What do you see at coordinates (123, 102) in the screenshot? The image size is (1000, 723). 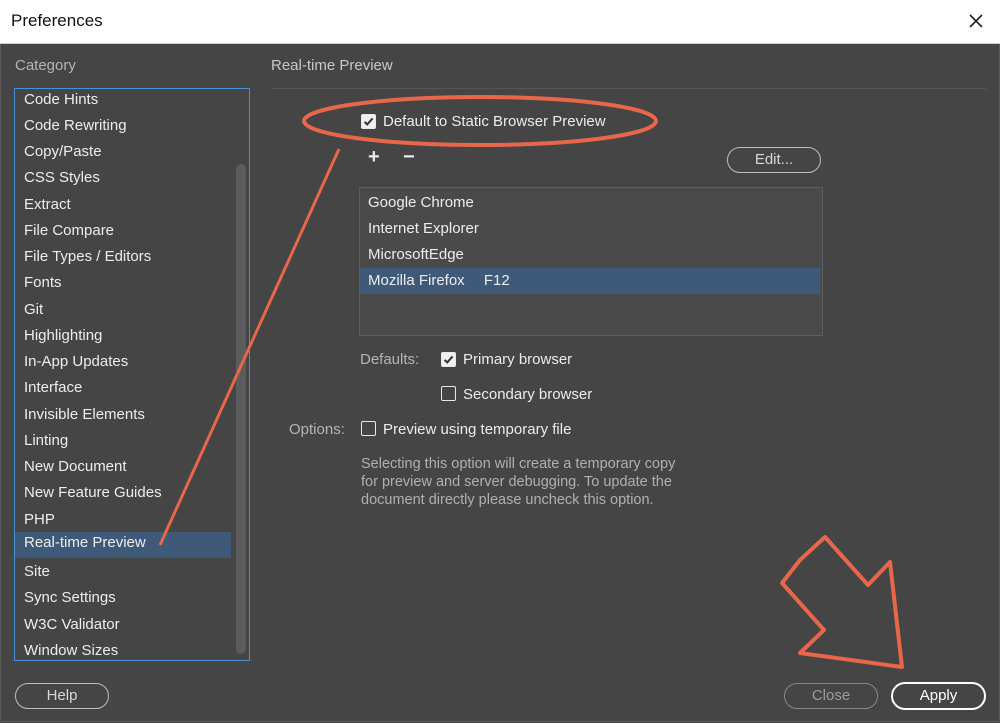 I see `category-item: Code Hints` at bounding box center [123, 102].